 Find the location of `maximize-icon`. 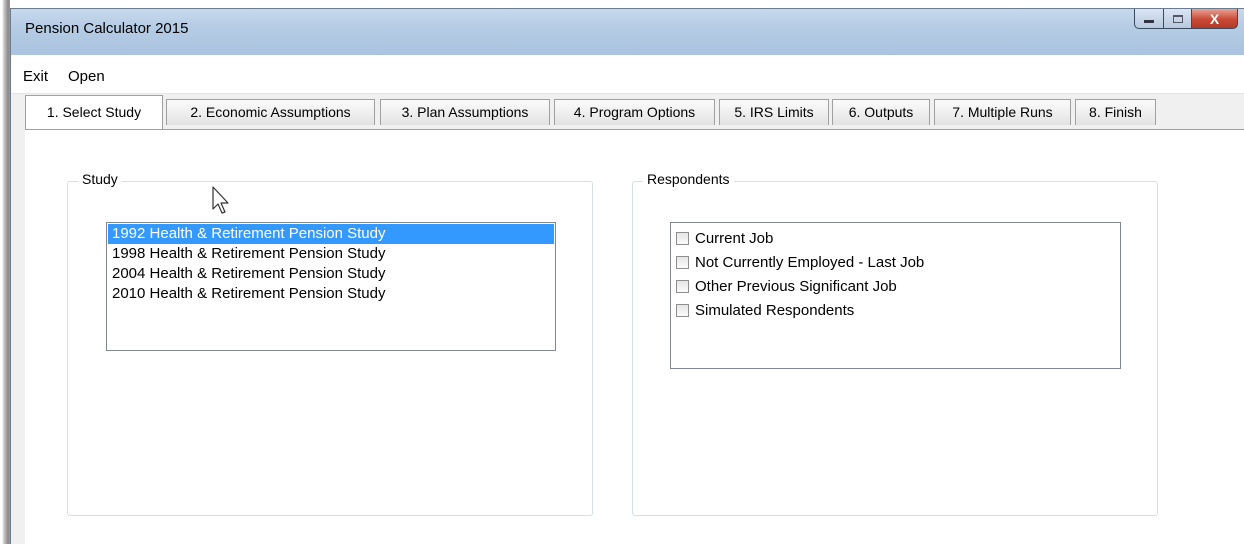

maximize-icon is located at coordinates (1177, 18).